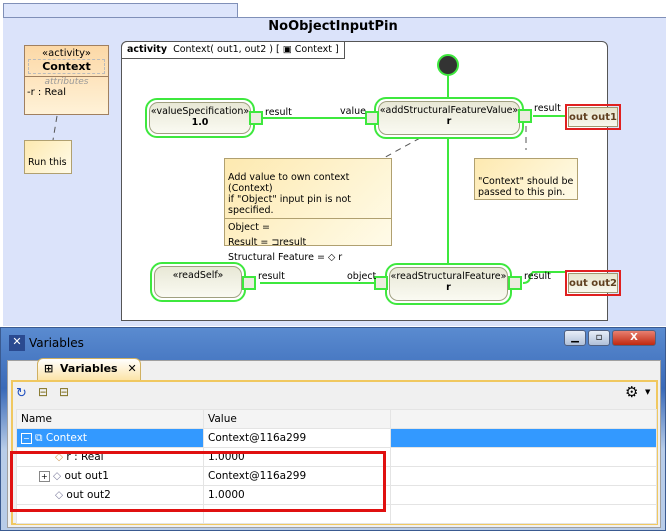  What do you see at coordinates (526, 181) in the screenshot?
I see `note-line: "Context" should be` at bounding box center [526, 181].